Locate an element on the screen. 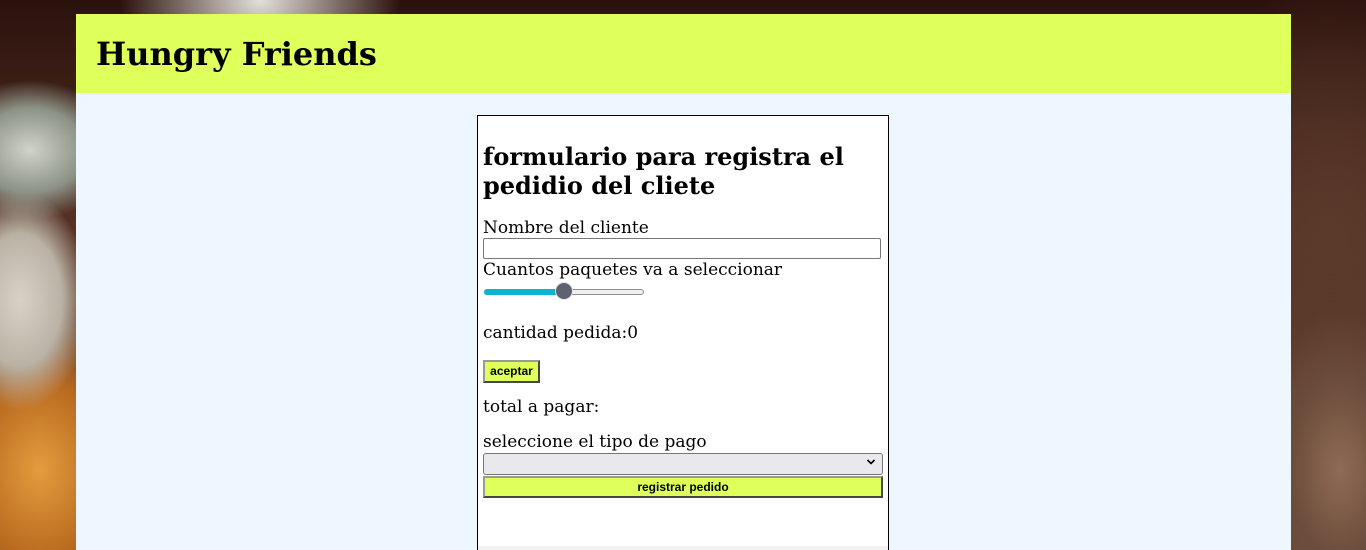 The image size is (1366, 550). total-text: total a pagar: is located at coordinates (541, 407).